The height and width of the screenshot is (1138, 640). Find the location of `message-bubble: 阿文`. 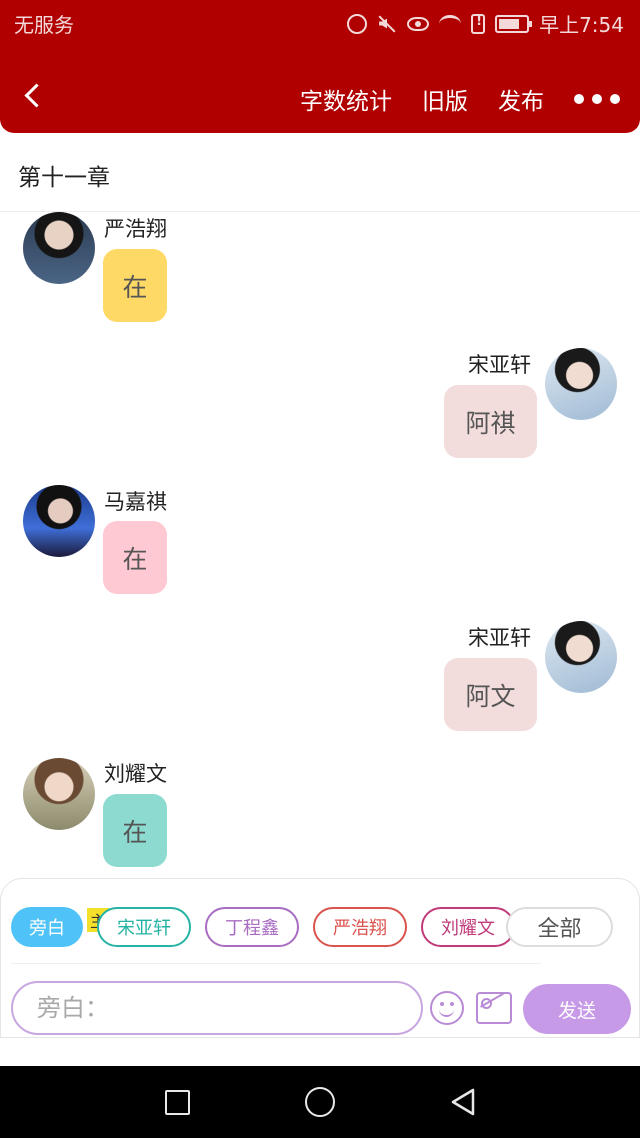

message-bubble: 阿文 is located at coordinates (490, 694).